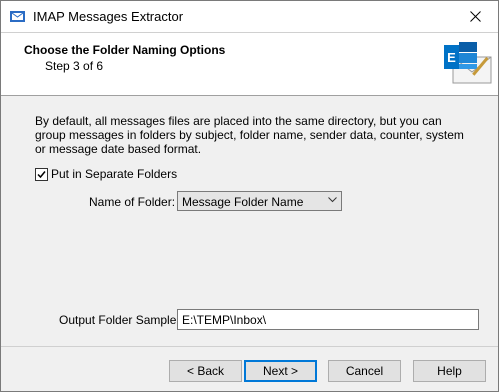  What do you see at coordinates (364, 371) in the screenshot?
I see `cancel-button: Cancel` at bounding box center [364, 371].